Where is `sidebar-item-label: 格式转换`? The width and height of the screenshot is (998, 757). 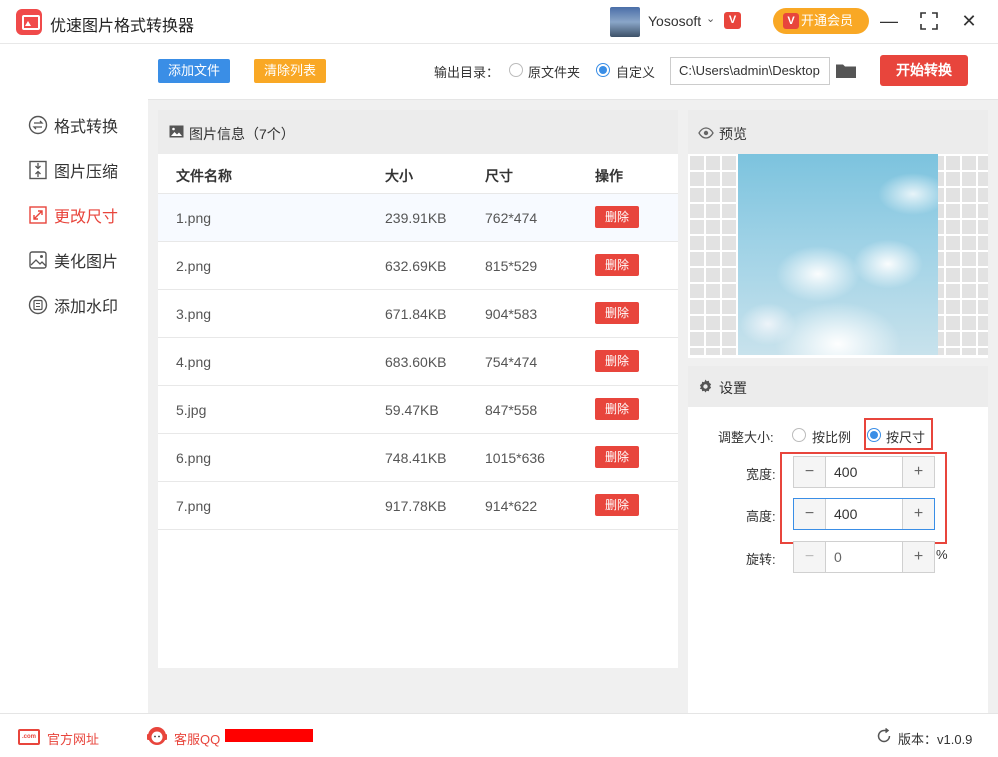
sidebar-item-label: 格式转换 is located at coordinates (86, 127).